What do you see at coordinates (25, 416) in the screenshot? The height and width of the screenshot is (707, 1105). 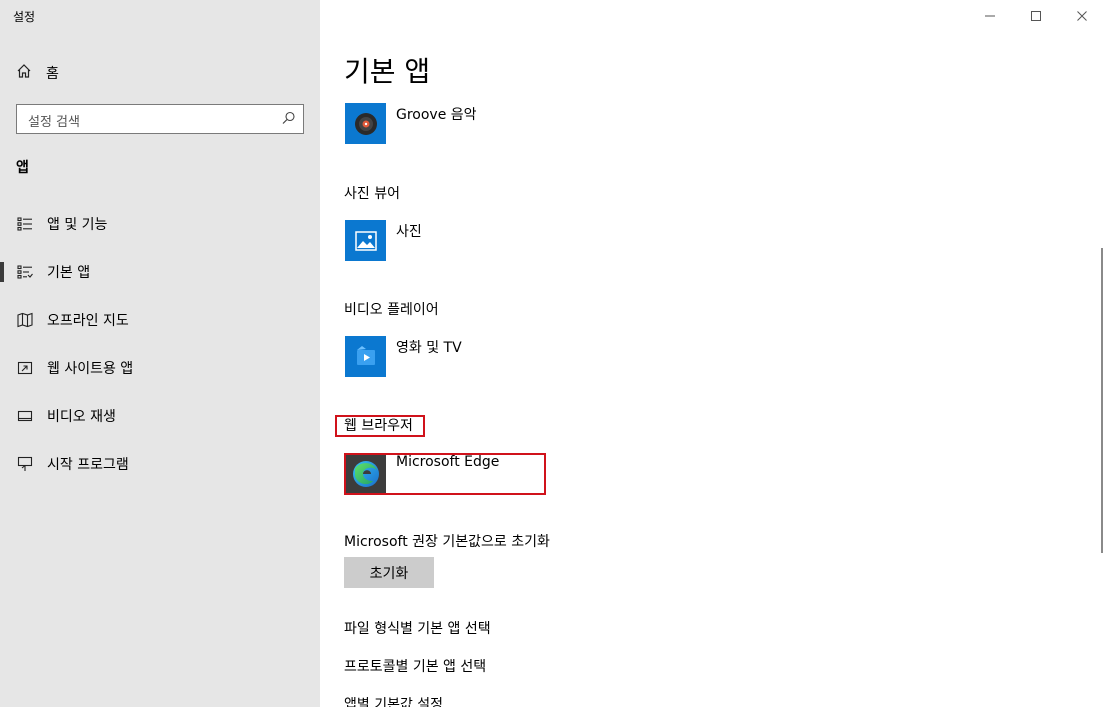 I see `video-playback-icon` at bounding box center [25, 416].